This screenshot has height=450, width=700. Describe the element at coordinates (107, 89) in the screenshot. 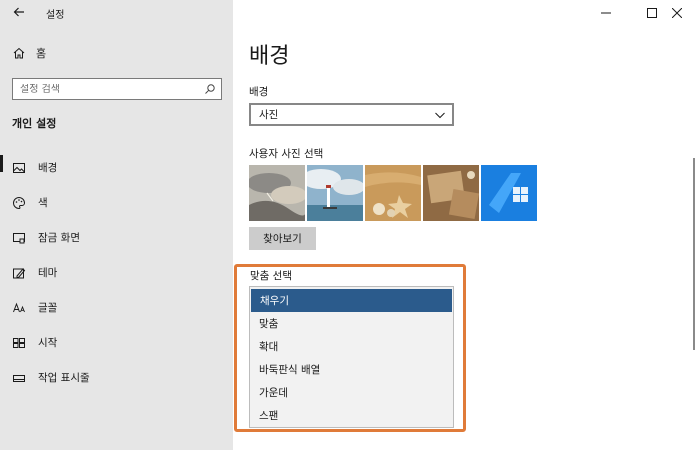

I see `search-input` at that location.